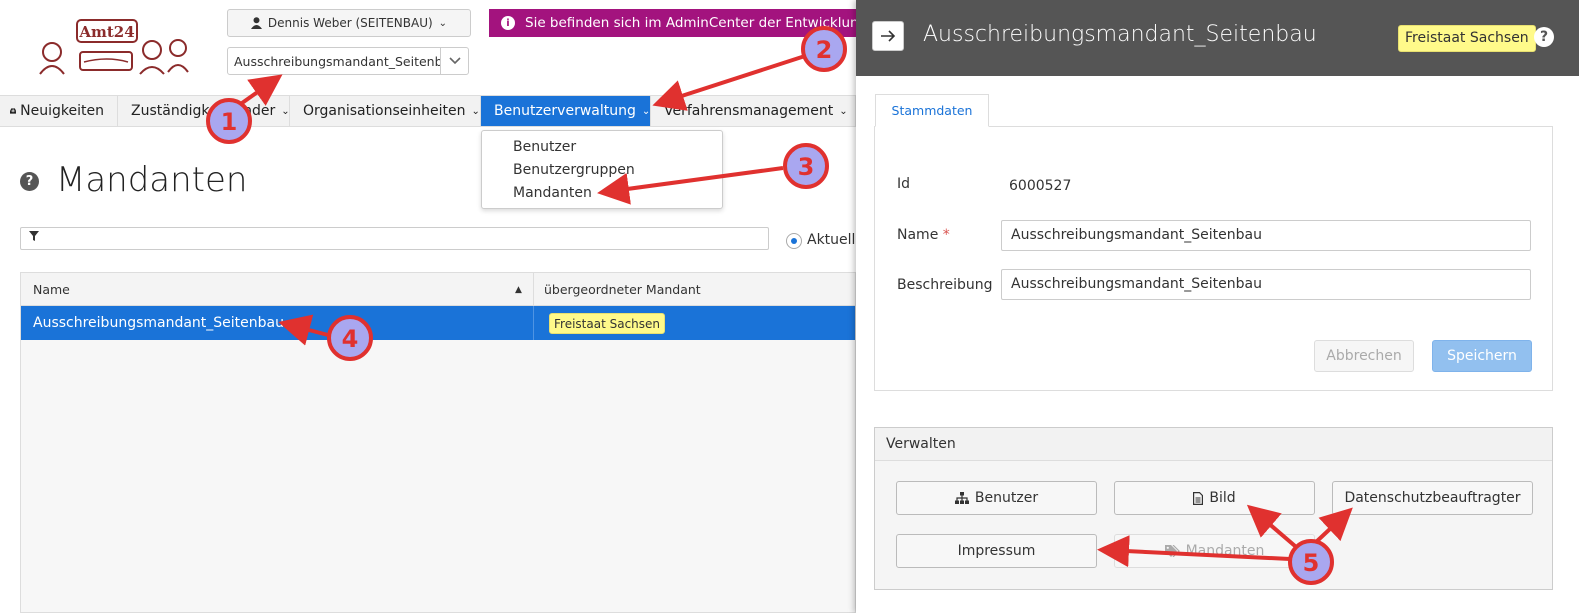 This screenshot has height=613, width=1579. Describe the element at coordinates (794, 241) in the screenshot. I see `radio-aktuelle` at that location.